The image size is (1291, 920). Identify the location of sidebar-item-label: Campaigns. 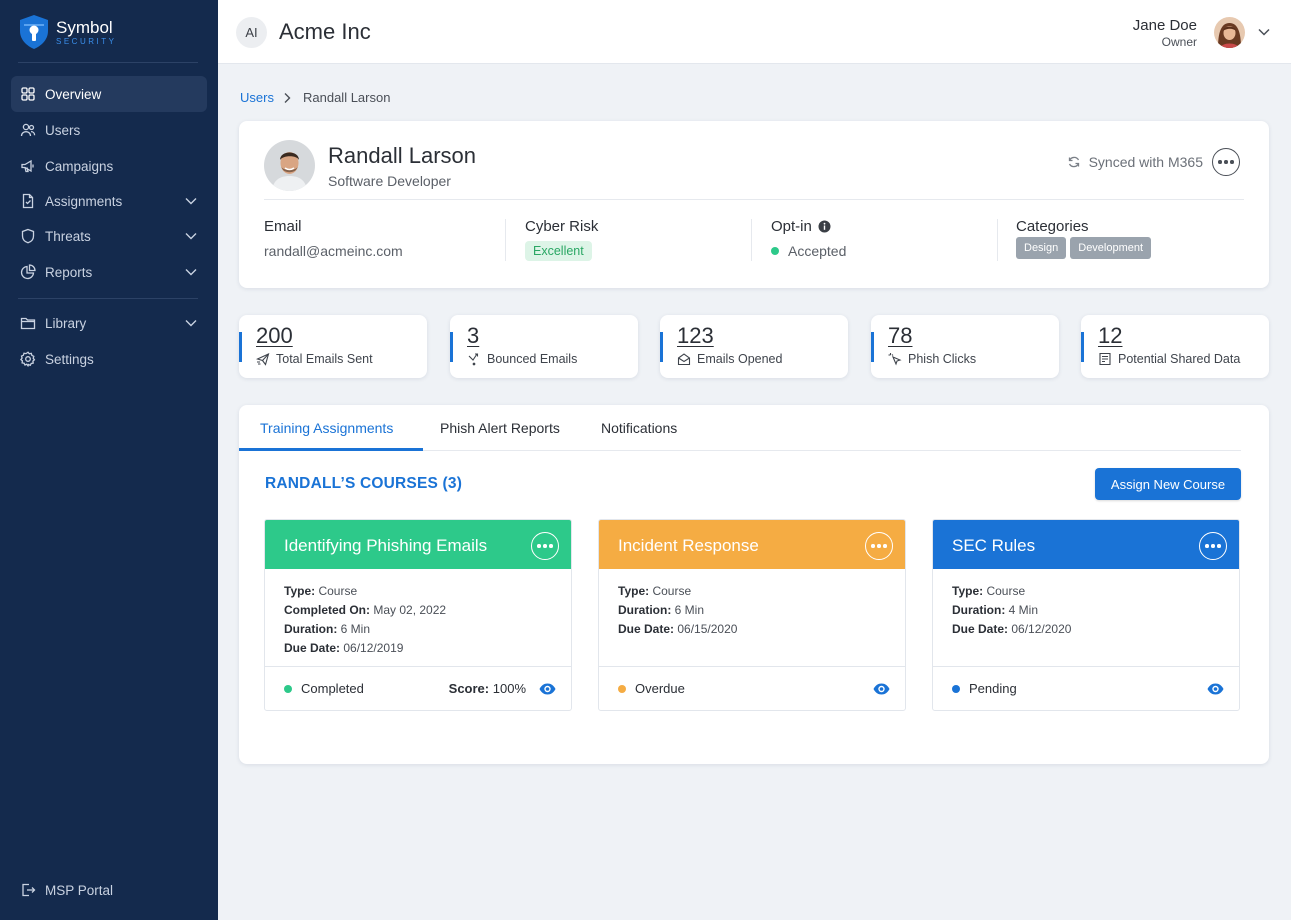
(79, 166).